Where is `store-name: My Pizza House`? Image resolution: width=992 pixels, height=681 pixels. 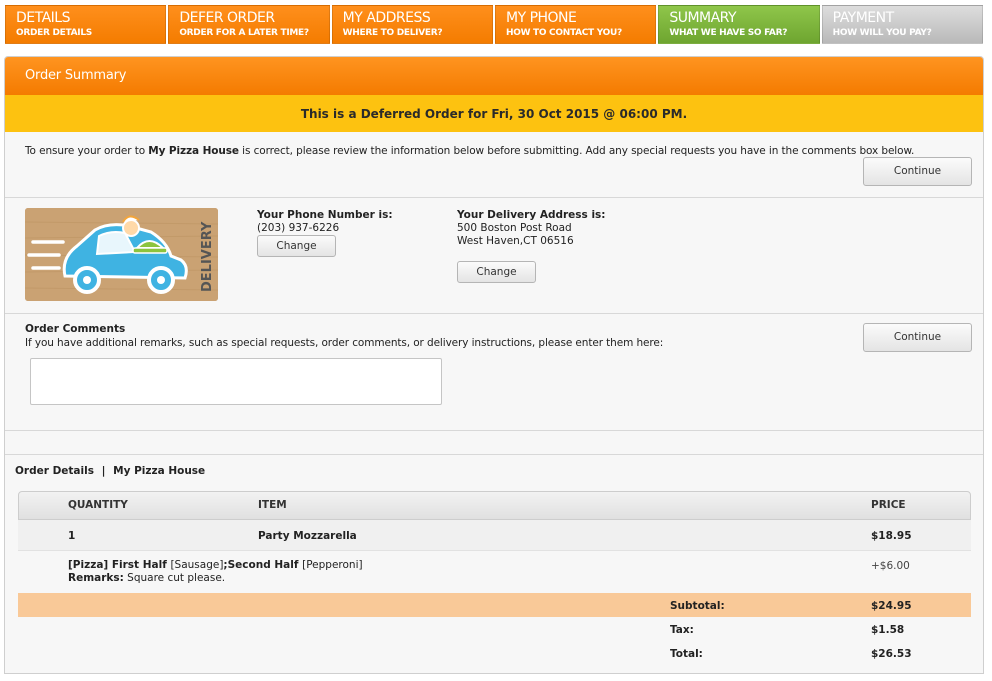 store-name: My Pizza House is located at coordinates (193, 151).